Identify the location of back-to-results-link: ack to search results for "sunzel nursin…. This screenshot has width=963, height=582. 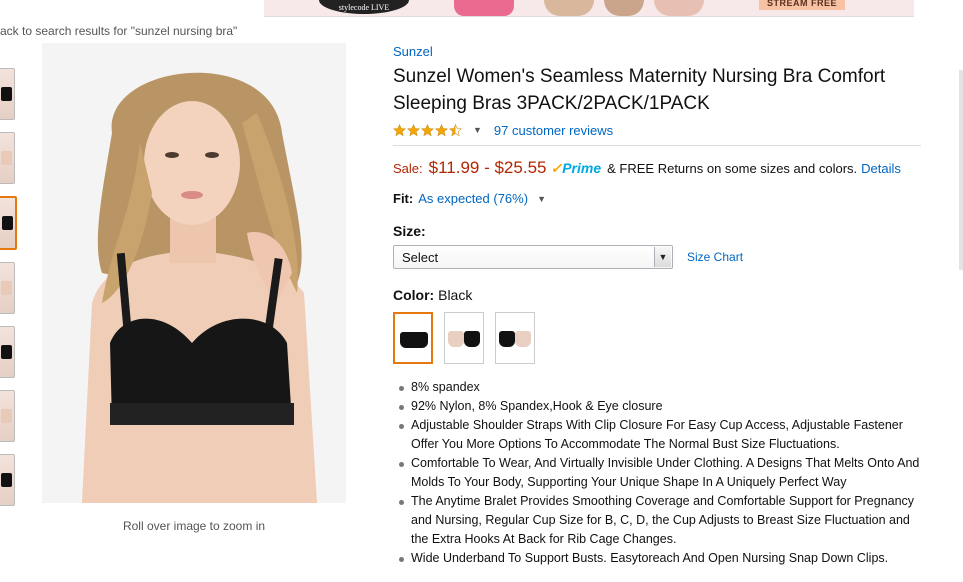
(118, 31).